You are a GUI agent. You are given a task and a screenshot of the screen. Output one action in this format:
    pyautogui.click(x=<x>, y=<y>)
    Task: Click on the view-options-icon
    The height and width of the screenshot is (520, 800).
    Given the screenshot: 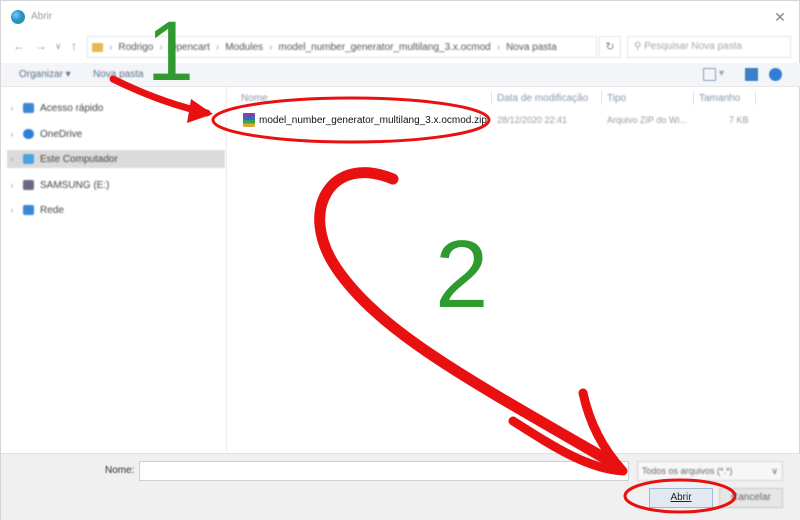 What is the action you would take?
    pyautogui.click(x=709, y=74)
    